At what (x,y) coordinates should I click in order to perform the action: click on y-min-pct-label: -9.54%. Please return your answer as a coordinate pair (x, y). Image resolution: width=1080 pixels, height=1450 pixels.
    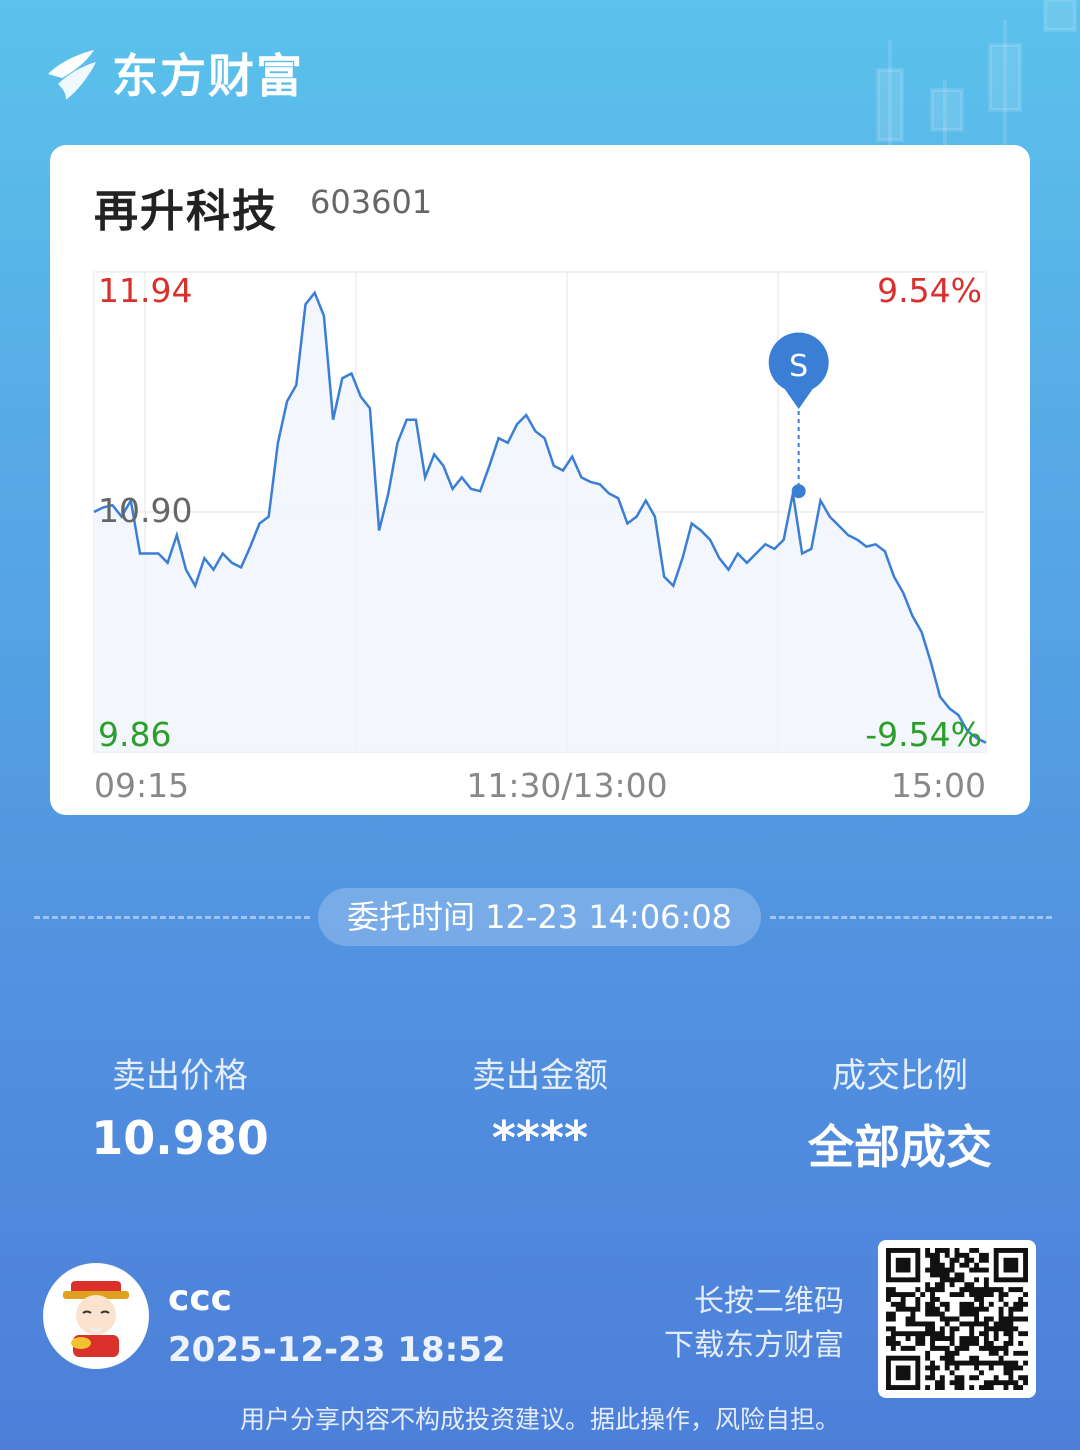
    Looking at the image, I should click on (923, 734).